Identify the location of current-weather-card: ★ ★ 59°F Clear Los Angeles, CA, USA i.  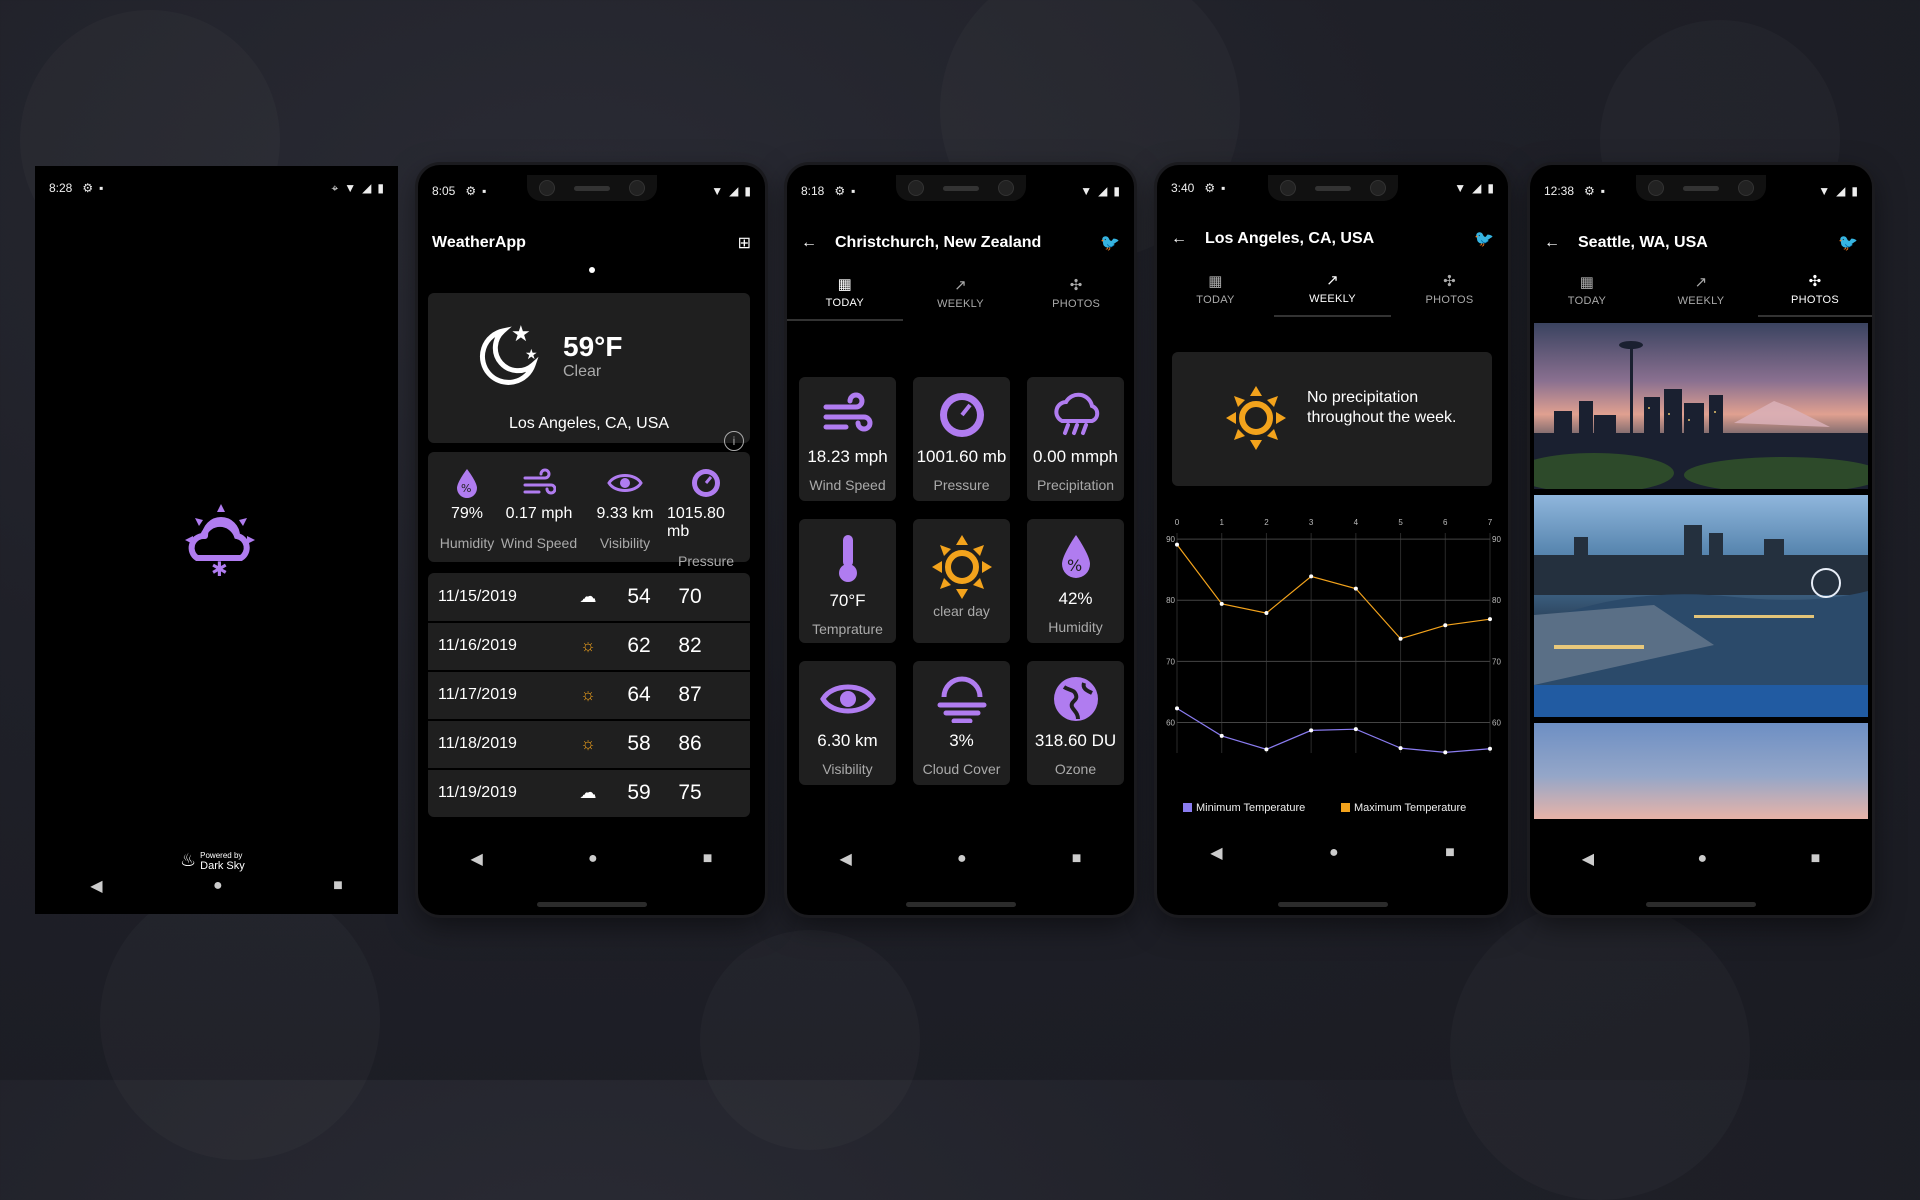
(589, 372).